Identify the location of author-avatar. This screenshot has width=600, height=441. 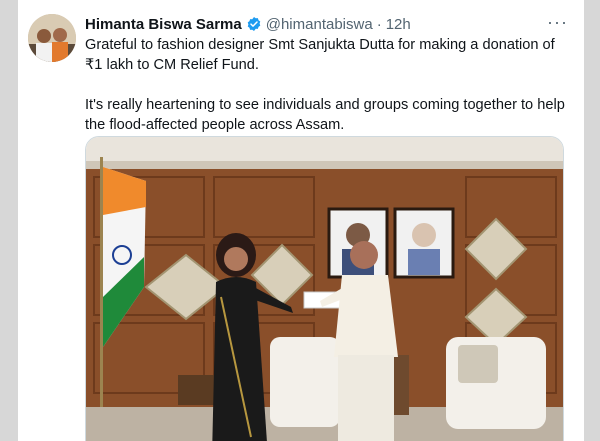
(52, 38).